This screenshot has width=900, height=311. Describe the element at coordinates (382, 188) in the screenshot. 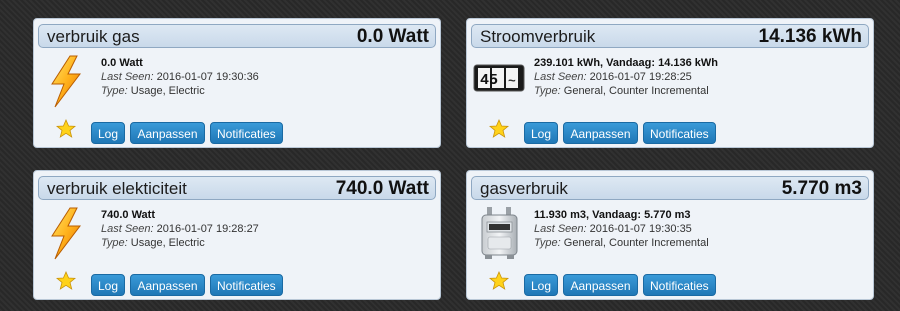

I see `device-value: 740.0 Watt` at that location.